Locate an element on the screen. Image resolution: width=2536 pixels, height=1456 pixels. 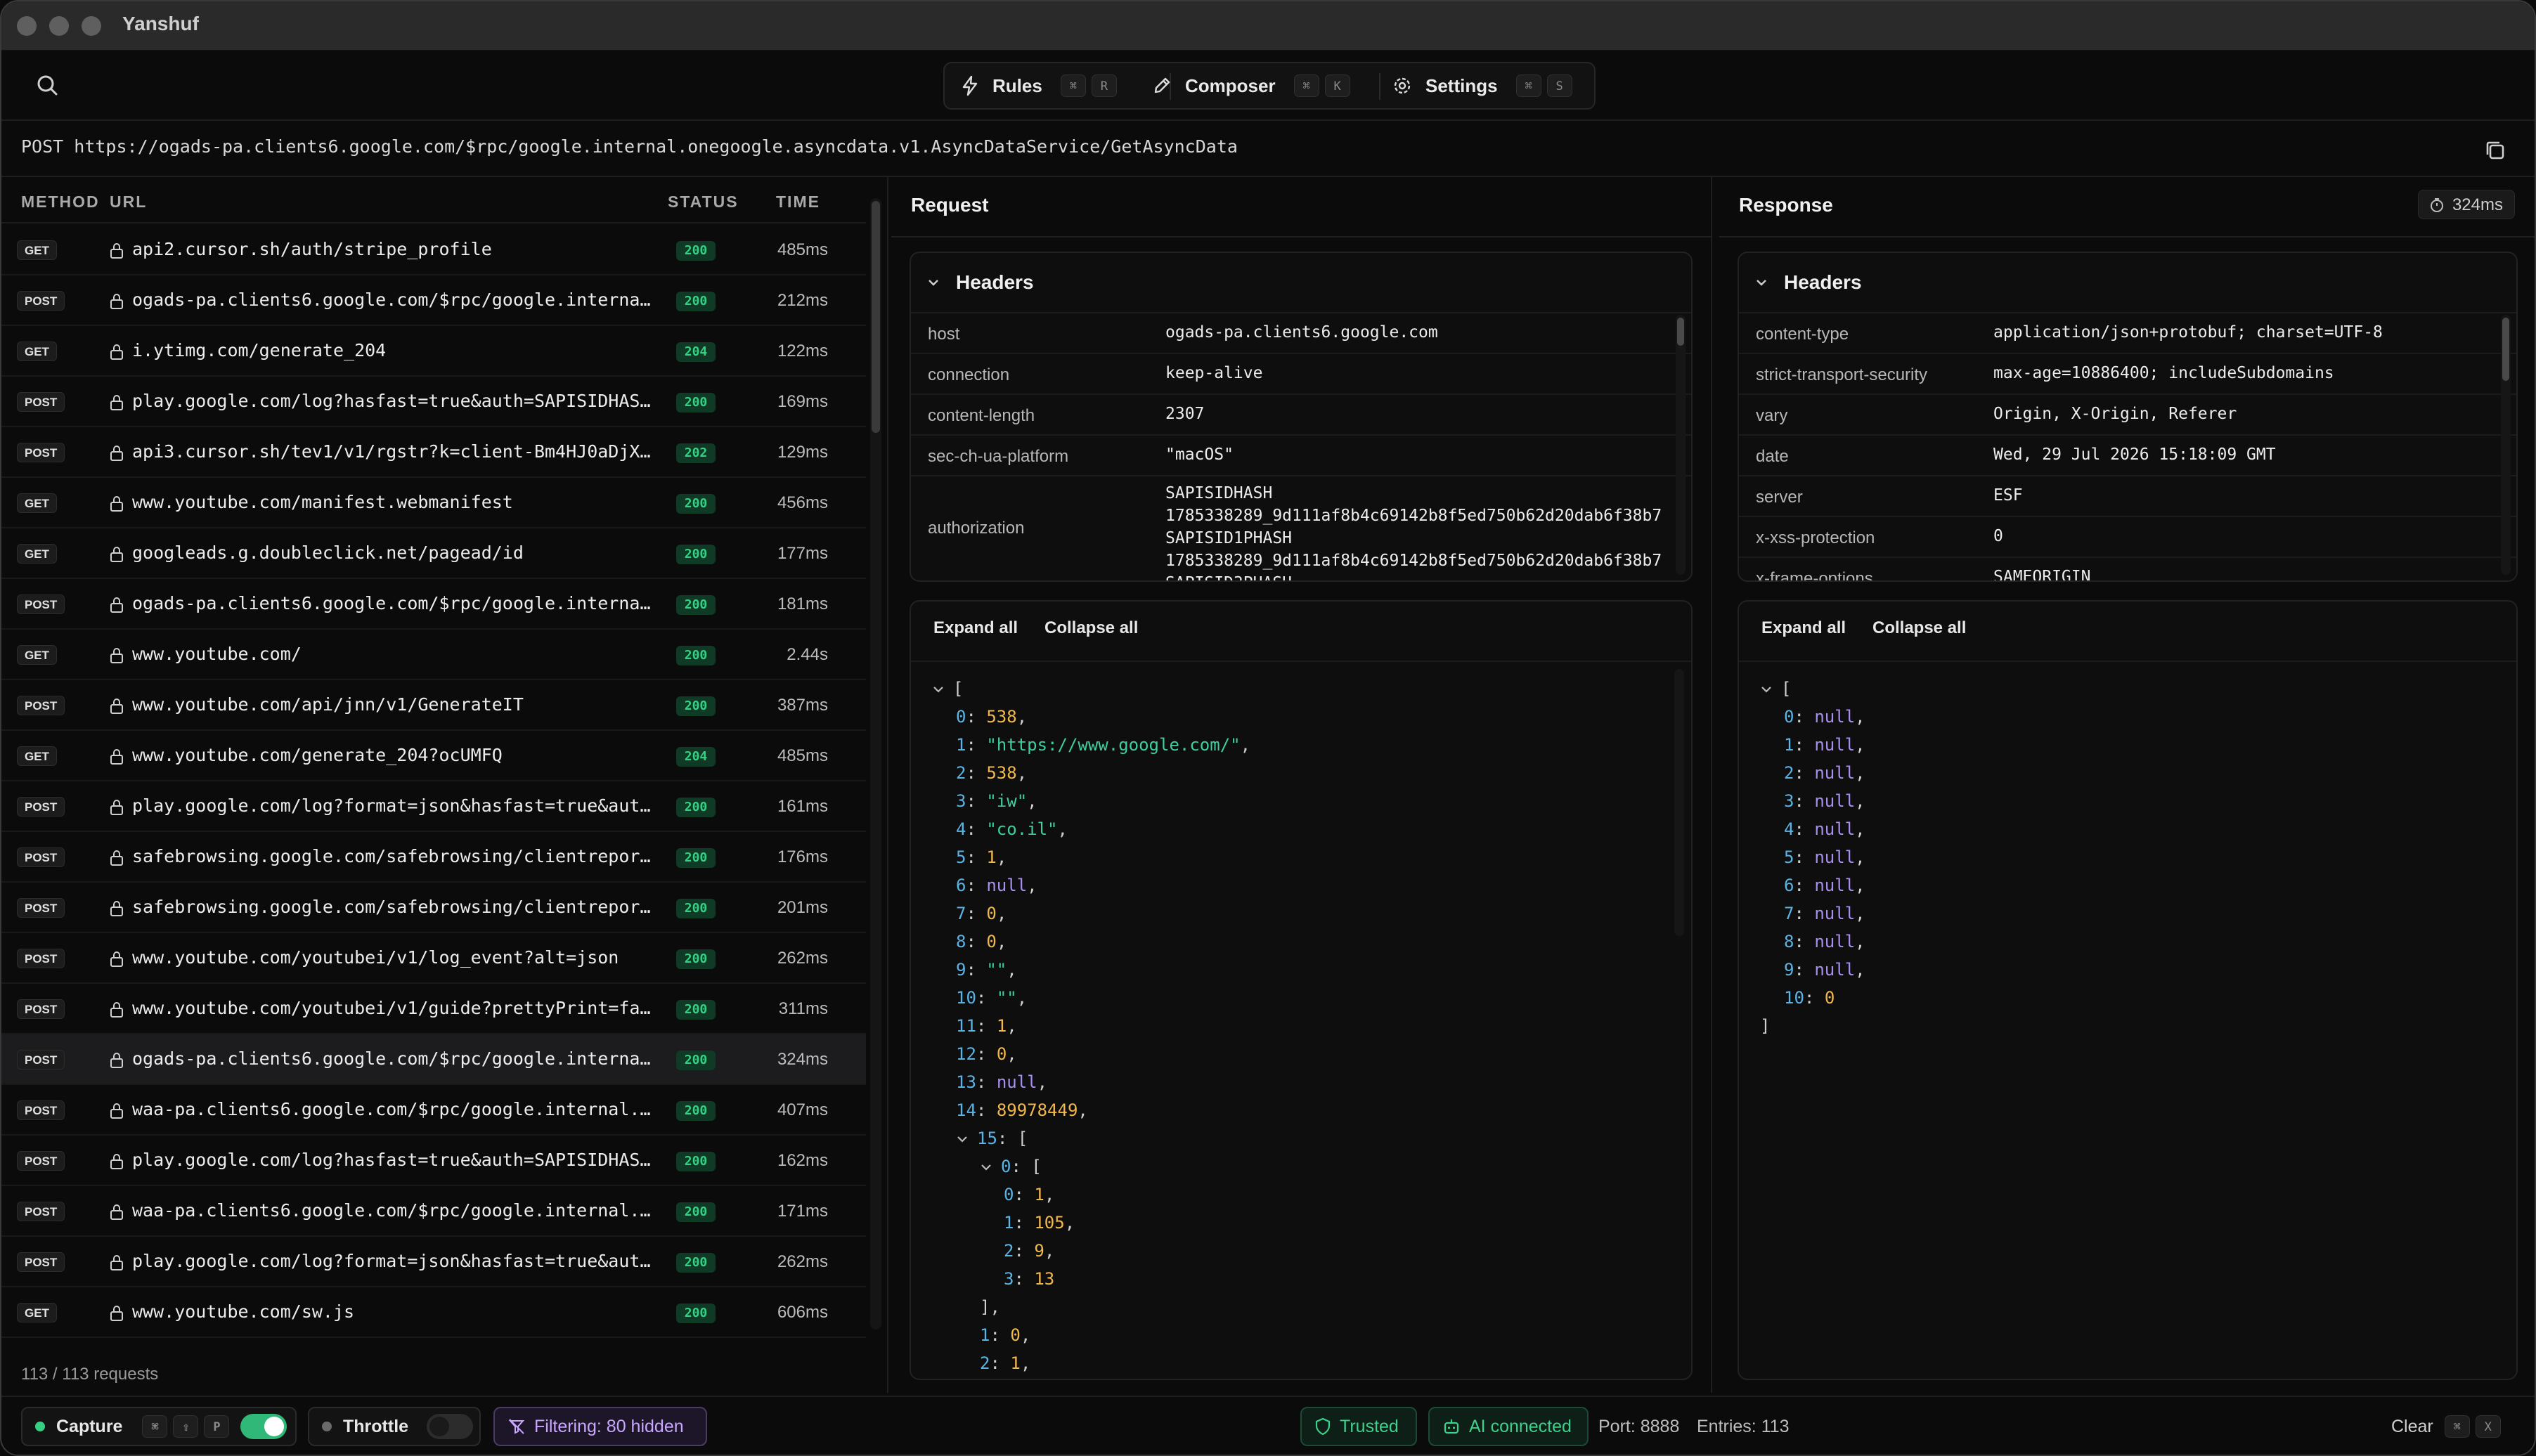
window-title: Yanshuf is located at coordinates (160, 24).